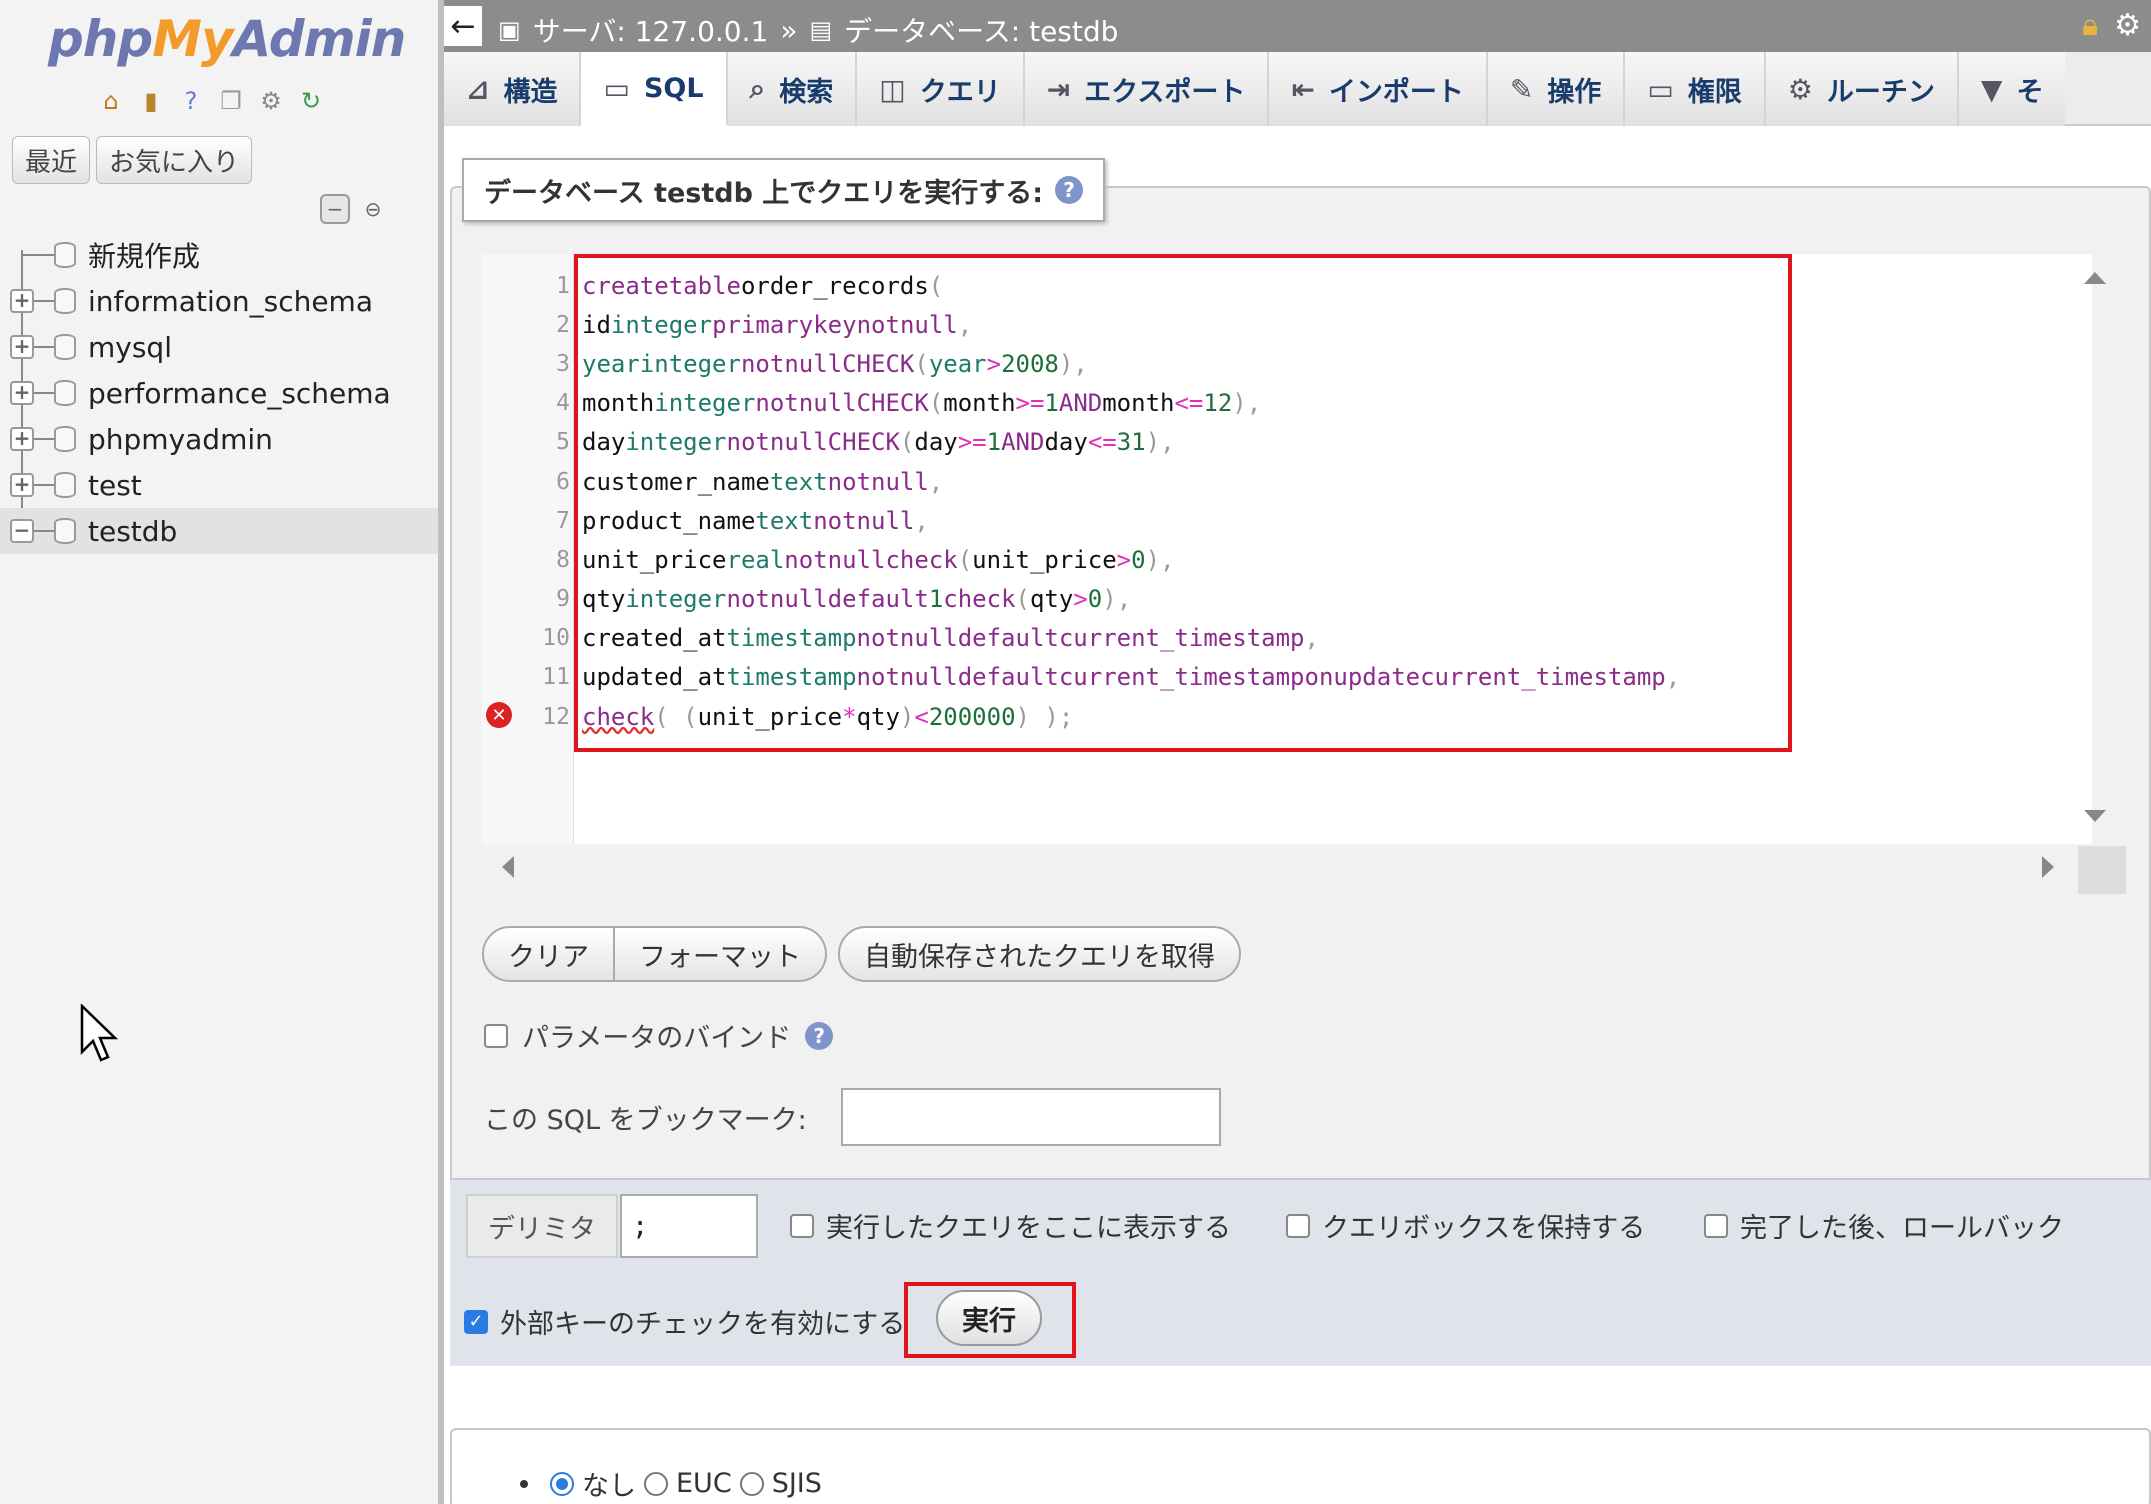 The width and height of the screenshot is (2151, 1504). Describe the element at coordinates (219, 255) in the screenshot. I see `tree-item-new: 新規作成` at that location.